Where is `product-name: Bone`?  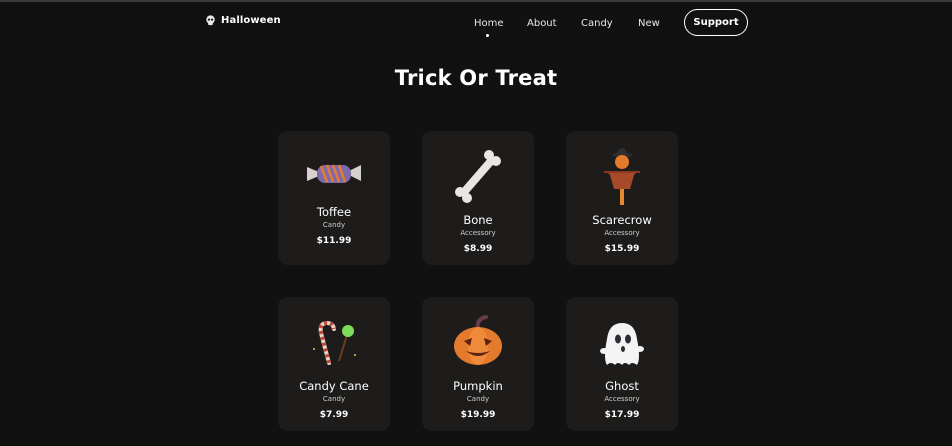
product-name: Bone is located at coordinates (478, 220).